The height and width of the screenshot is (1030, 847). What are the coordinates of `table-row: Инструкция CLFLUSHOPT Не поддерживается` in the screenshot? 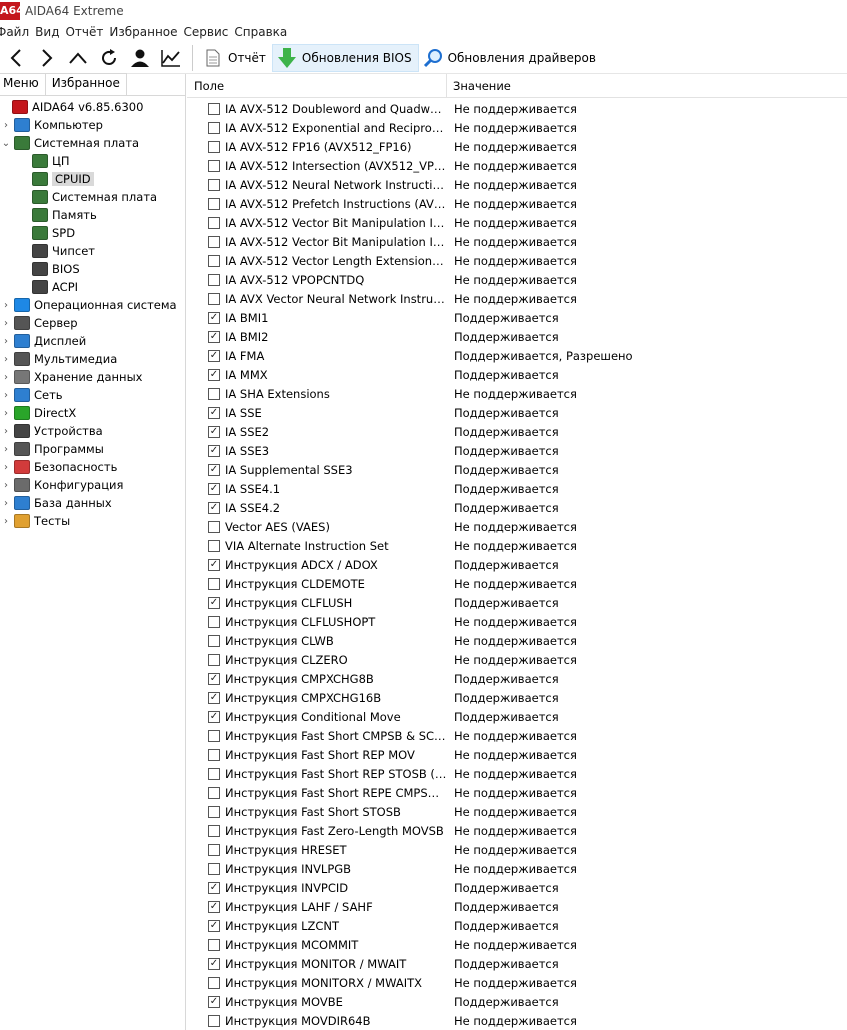 It's located at (517, 621).